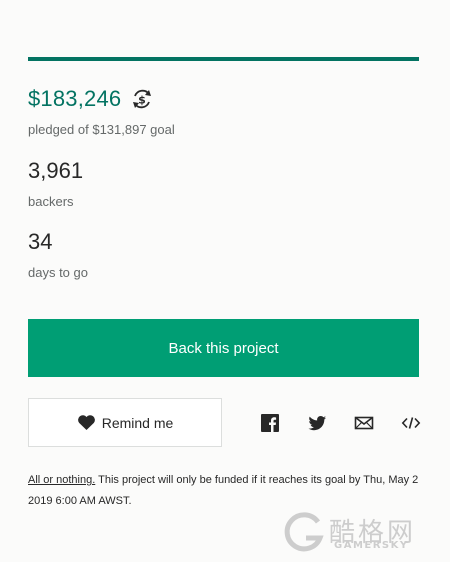 Image resolution: width=450 pixels, height=562 pixels. I want to click on funding-progress-fill, so click(223, 59).